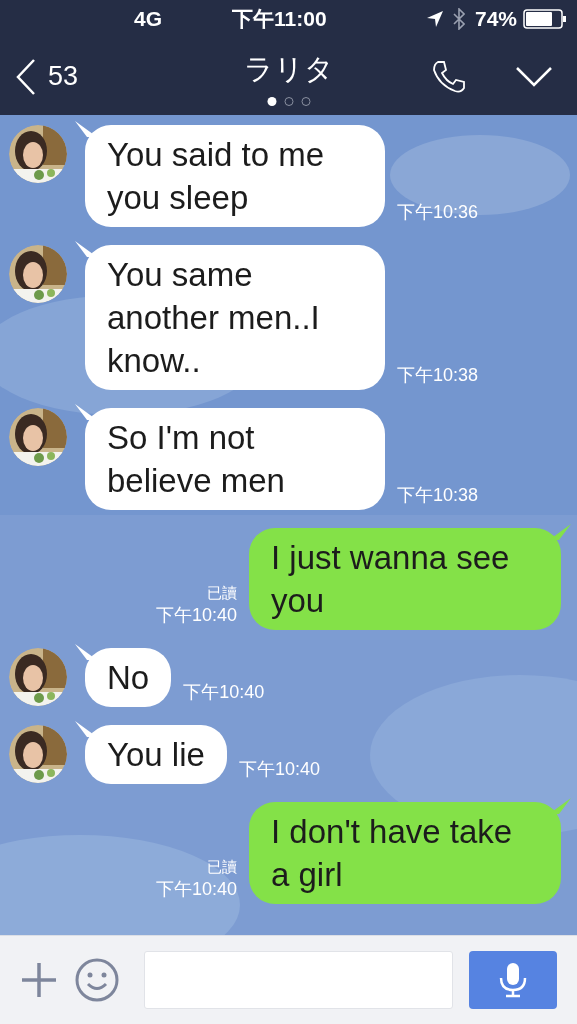 The width and height of the screenshot is (577, 1024). Describe the element at coordinates (545, 19) in the screenshot. I see `battery-icon` at that location.